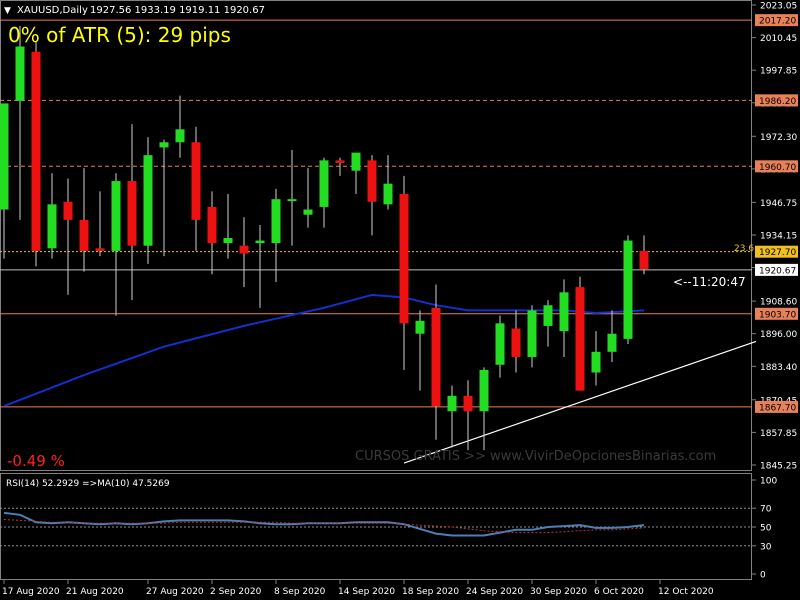 This screenshot has width=800, height=600. I want to click on fib-label: 23.6, so click(744, 249).